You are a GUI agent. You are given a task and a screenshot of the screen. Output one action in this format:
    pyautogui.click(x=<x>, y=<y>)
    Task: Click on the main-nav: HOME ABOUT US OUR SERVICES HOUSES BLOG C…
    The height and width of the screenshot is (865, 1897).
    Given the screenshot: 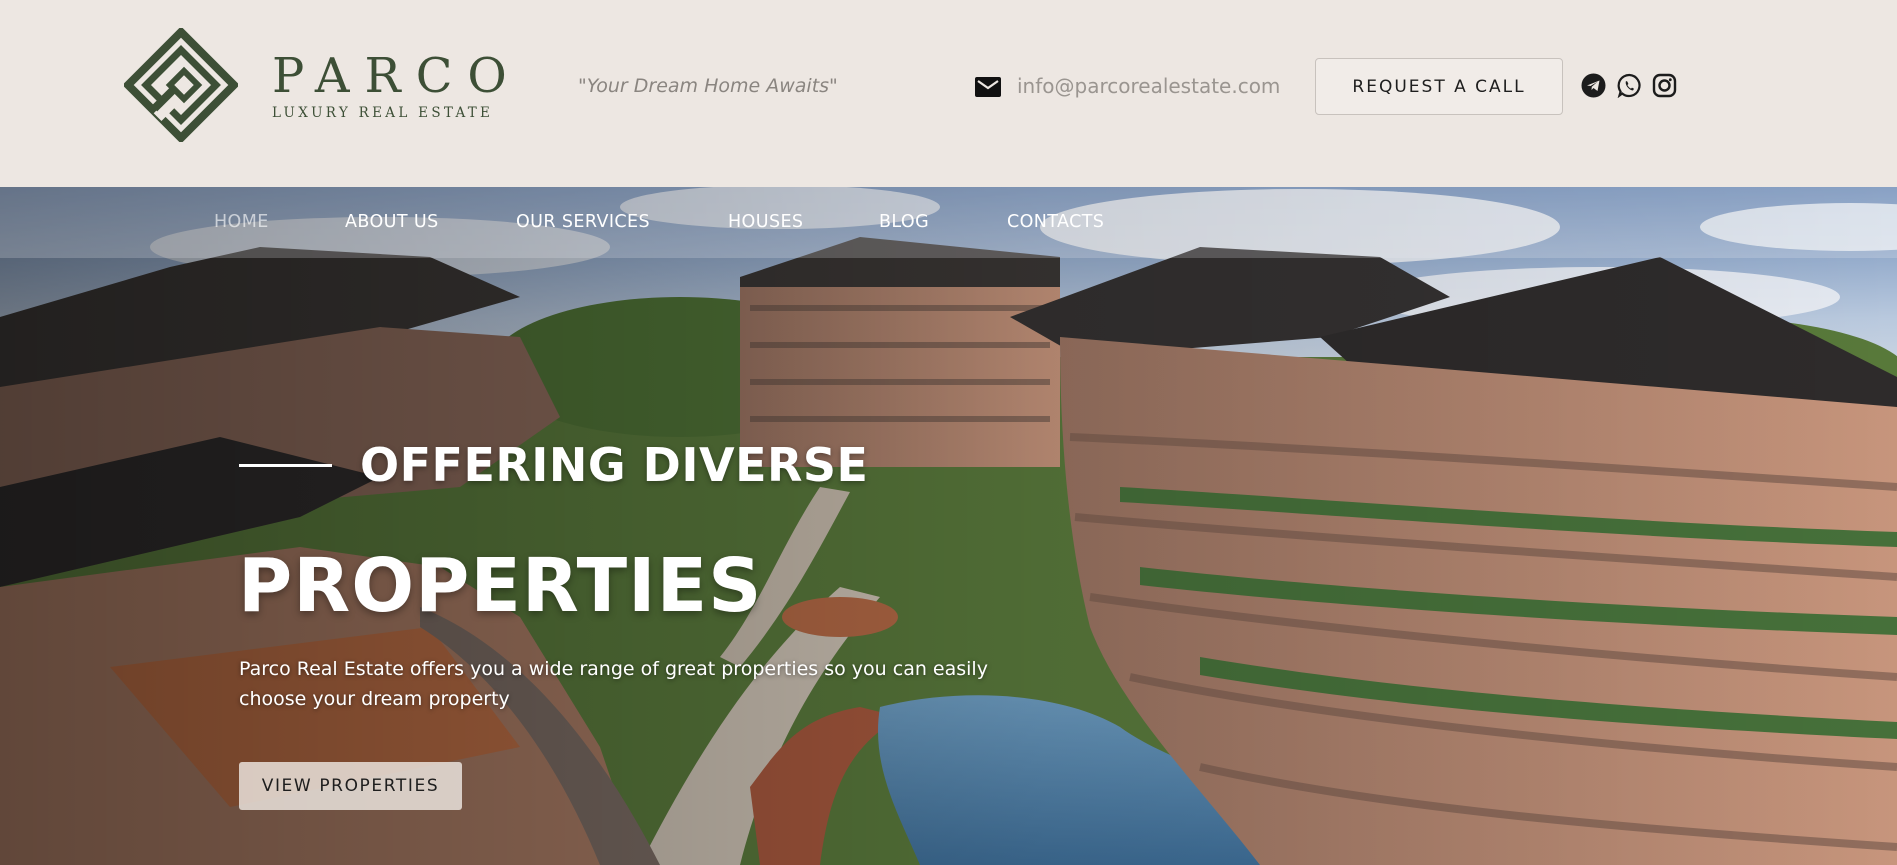 What is the action you would take?
    pyautogui.click(x=948, y=222)
    